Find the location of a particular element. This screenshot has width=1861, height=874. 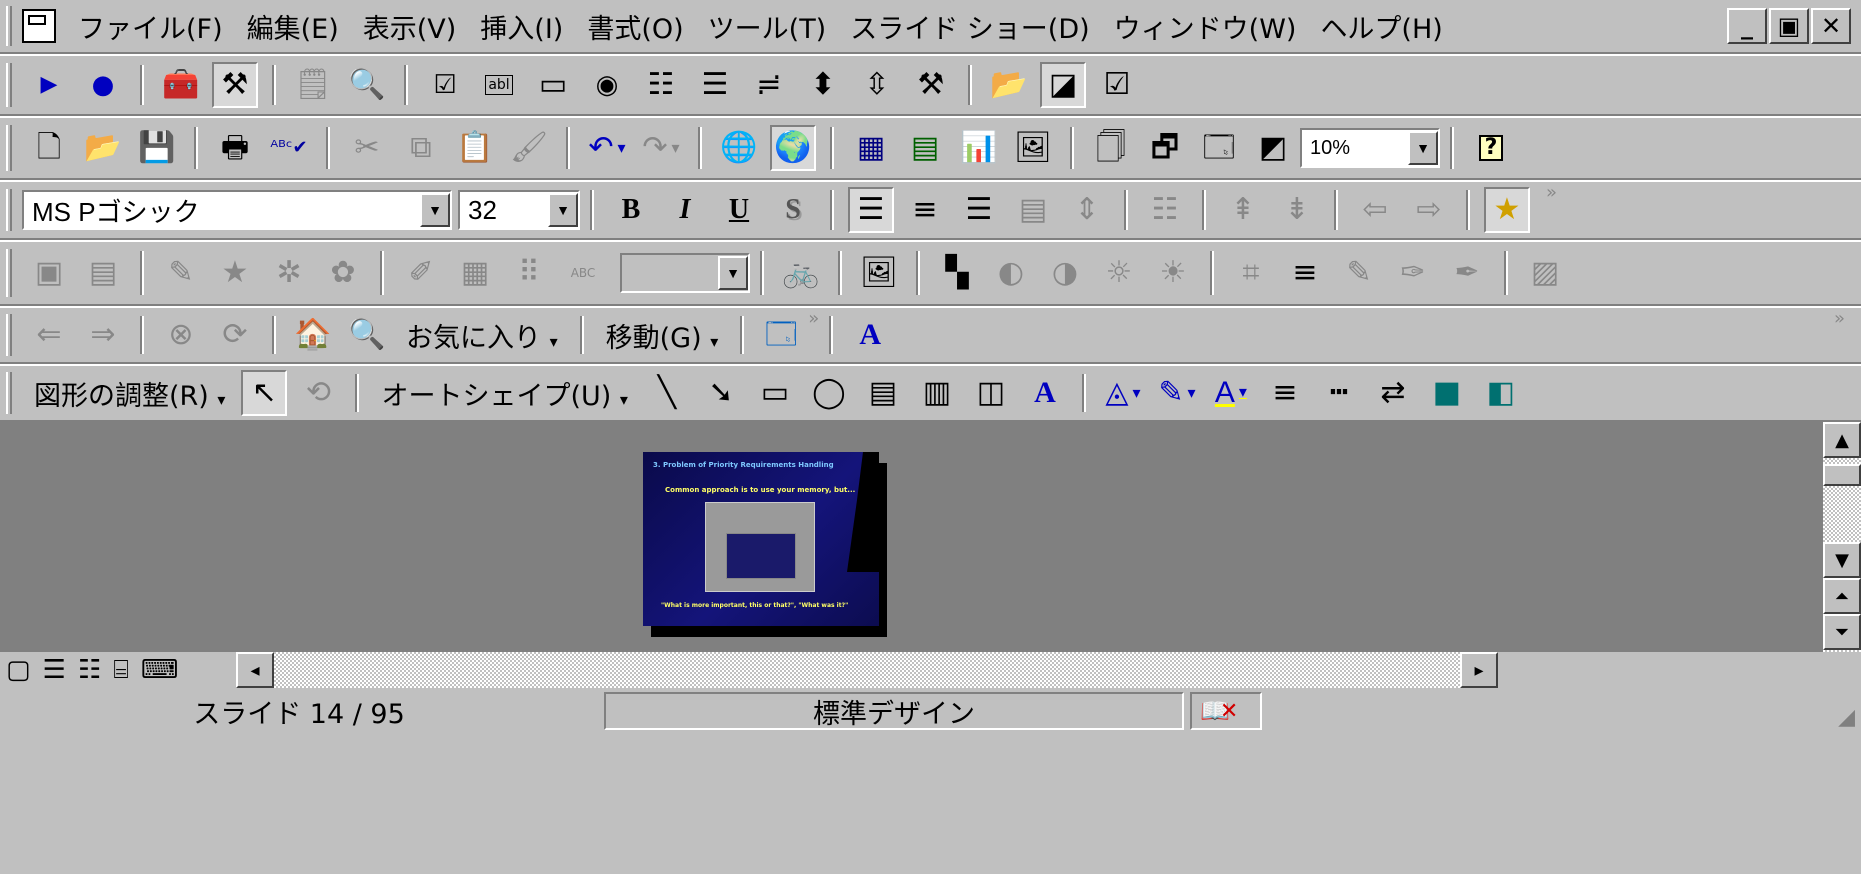

menu-help: ヘルプ(H) is located at coordinates (1381, 26).